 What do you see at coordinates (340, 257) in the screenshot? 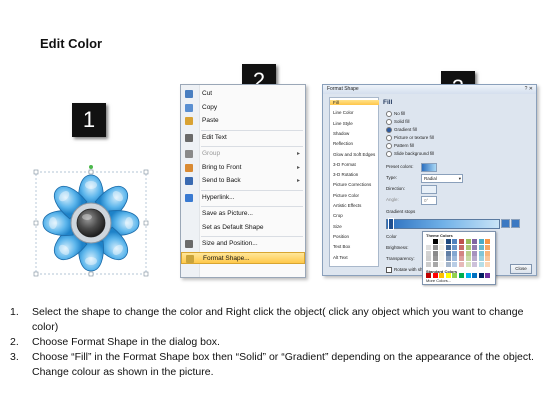
I see `nav-item-alt-text: Alt Text` at bounding box center [340, 257].